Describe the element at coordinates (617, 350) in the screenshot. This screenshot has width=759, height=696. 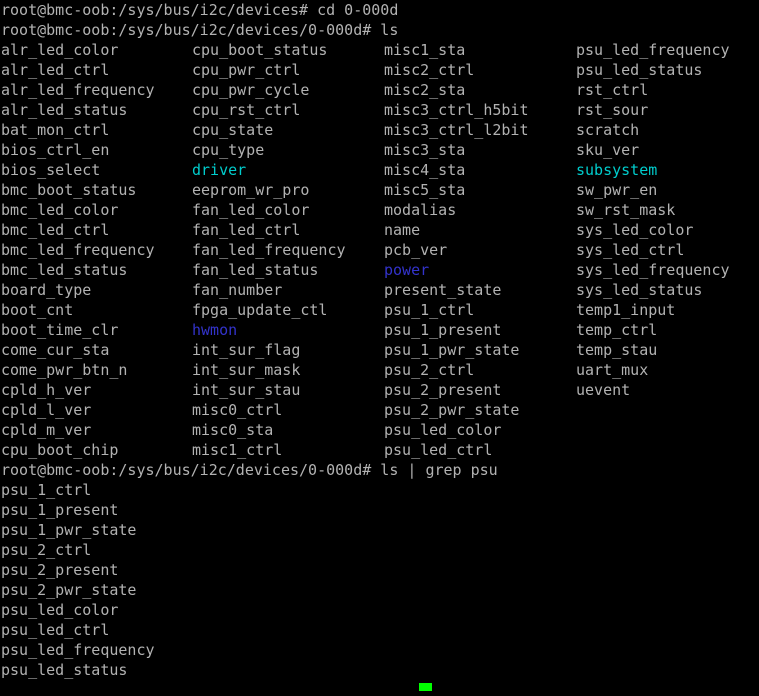
I see `ls-entry-temp_stau: temp_stau` at that location.